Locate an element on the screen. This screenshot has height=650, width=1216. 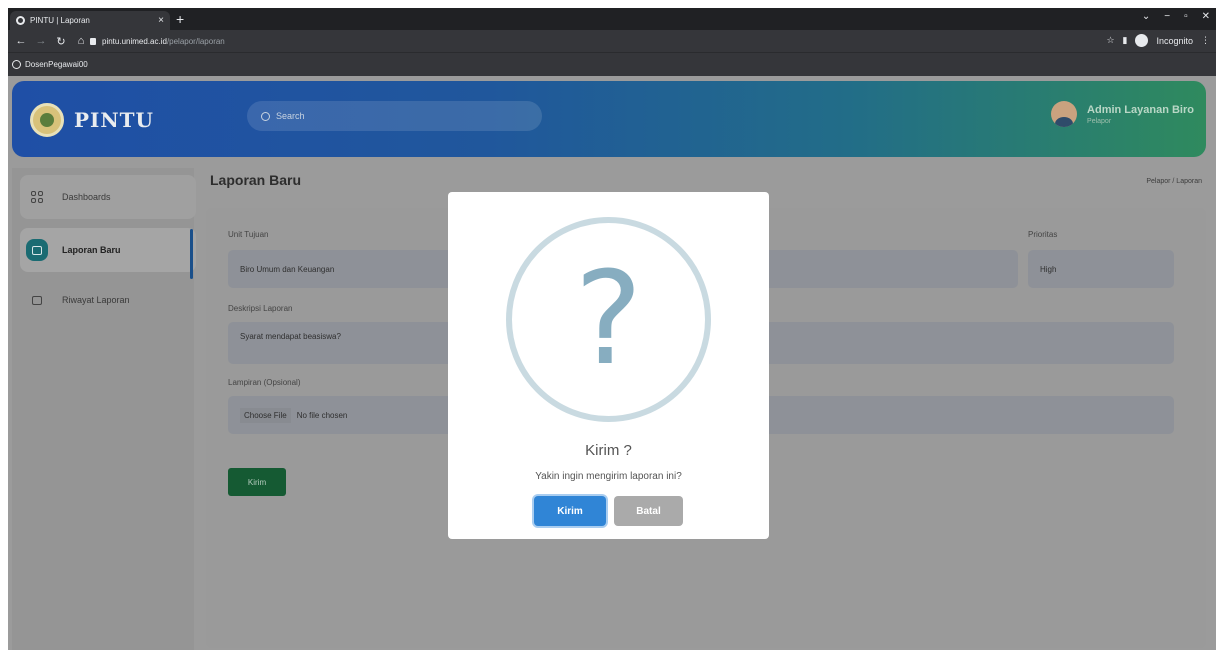
browser-tab: PINTU | Laporan × is located at coordinates (90, 20).